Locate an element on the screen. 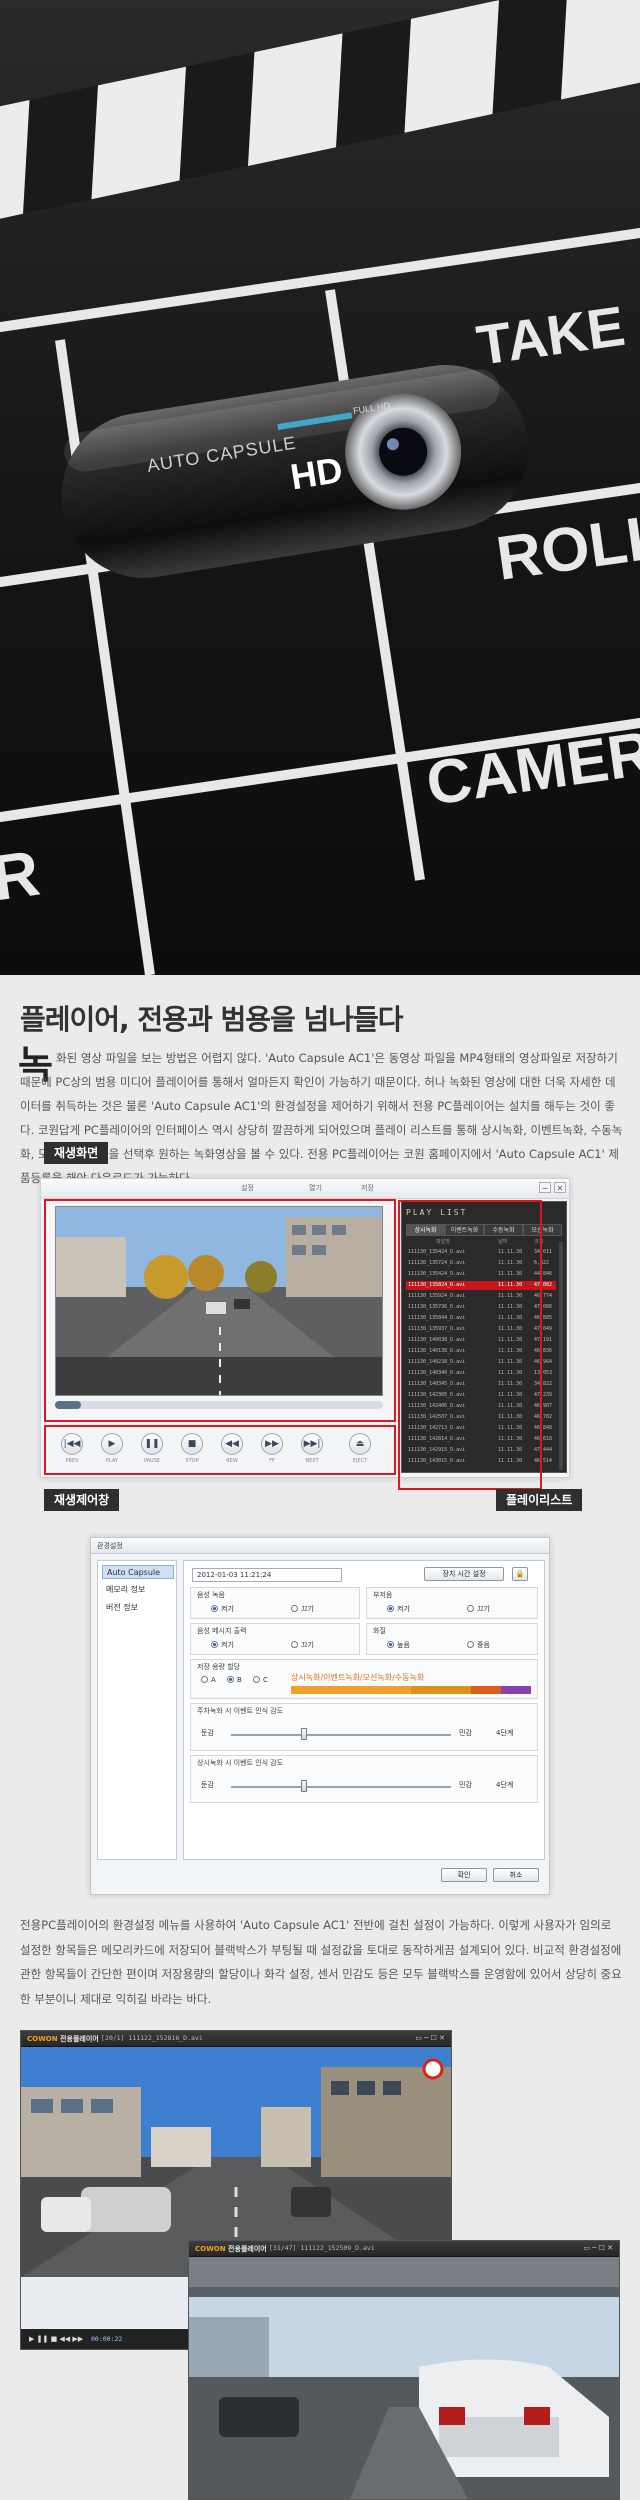  highlight-playlist is located at coordinates (470, 1345).